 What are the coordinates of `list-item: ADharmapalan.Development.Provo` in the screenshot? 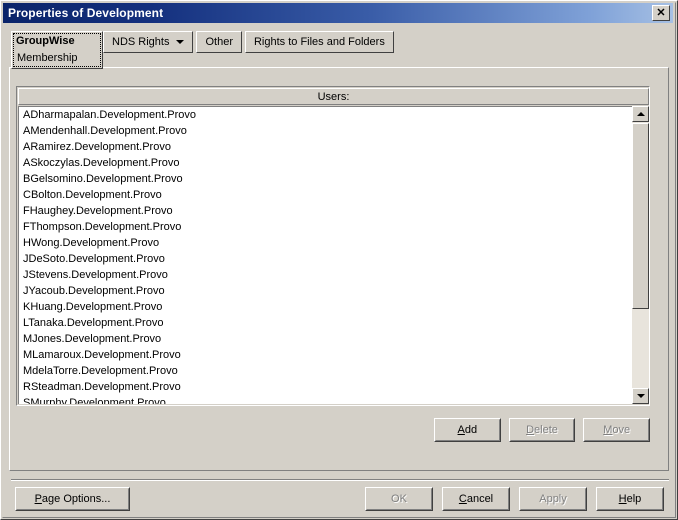 It's located at (325, 115).